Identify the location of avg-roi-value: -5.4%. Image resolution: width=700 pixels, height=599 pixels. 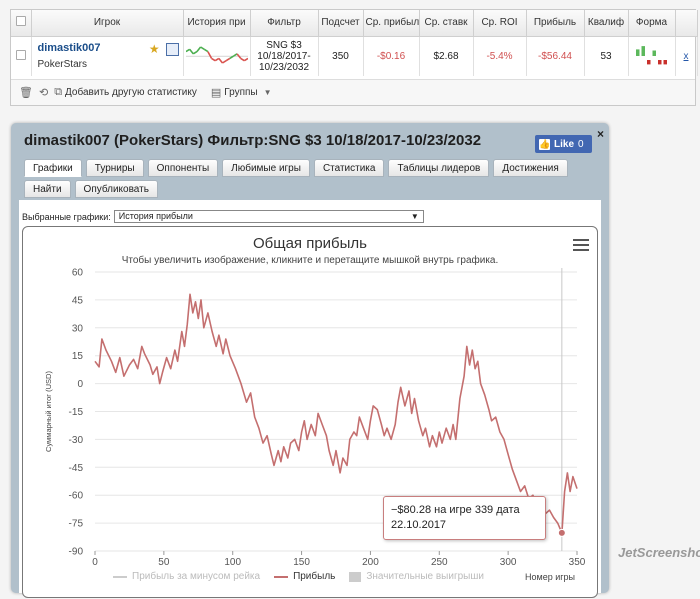
(500, 56).